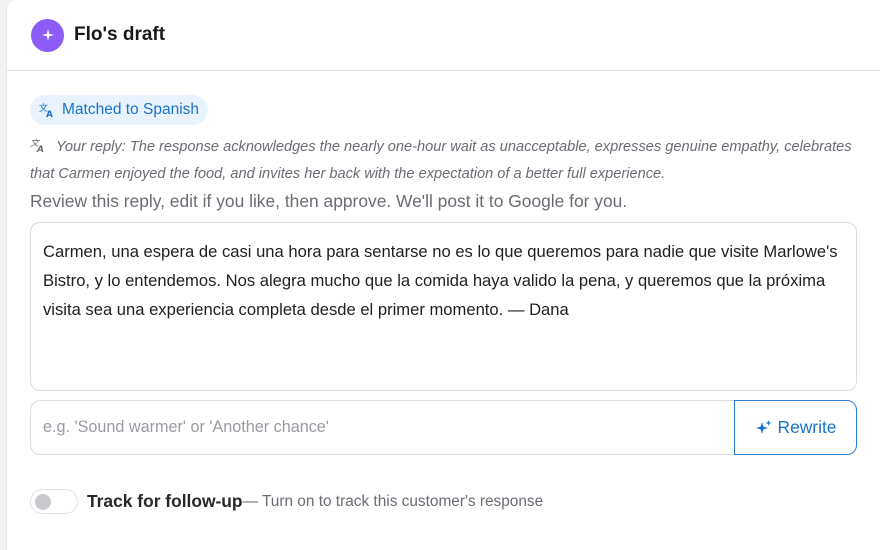 This screenshot has width=880, height=550. What do you see at coordinates (54, 501) in the screenshot?
I see `follow-up-toggle` at bounding box center [54, 501].